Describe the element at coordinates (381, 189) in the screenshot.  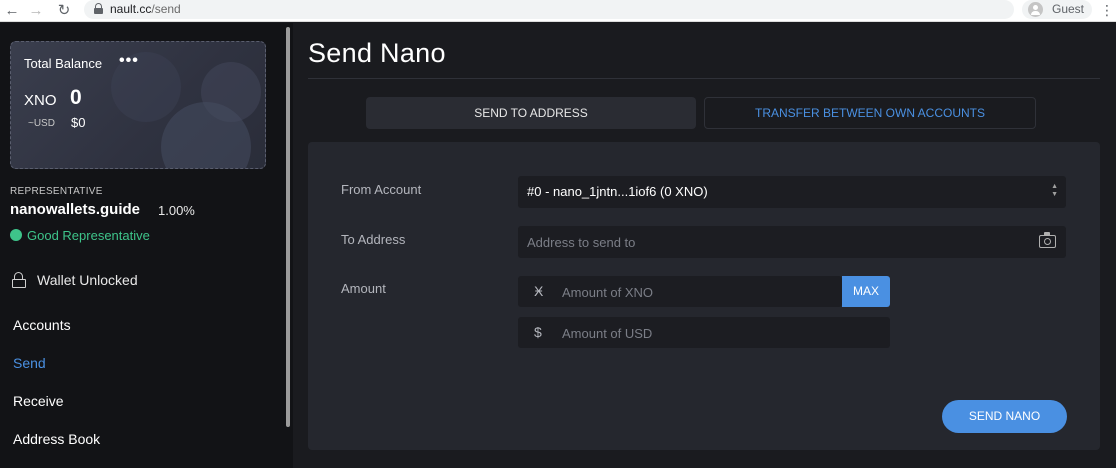
I see `from-account-label: From Account` at that location.